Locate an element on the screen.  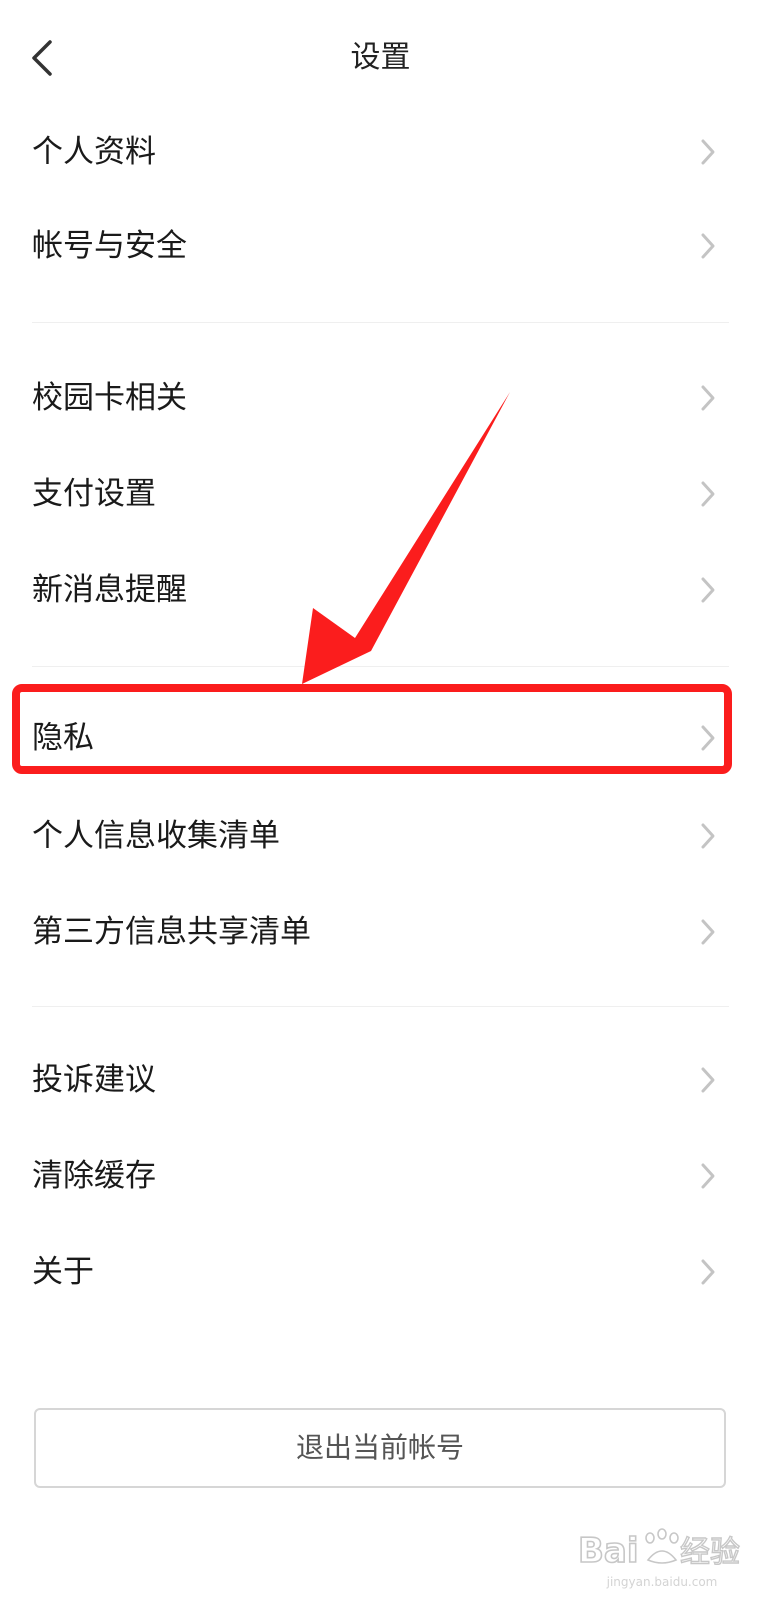
menu-item-label: 新消息提醒 is located at coordinates (109, 590).